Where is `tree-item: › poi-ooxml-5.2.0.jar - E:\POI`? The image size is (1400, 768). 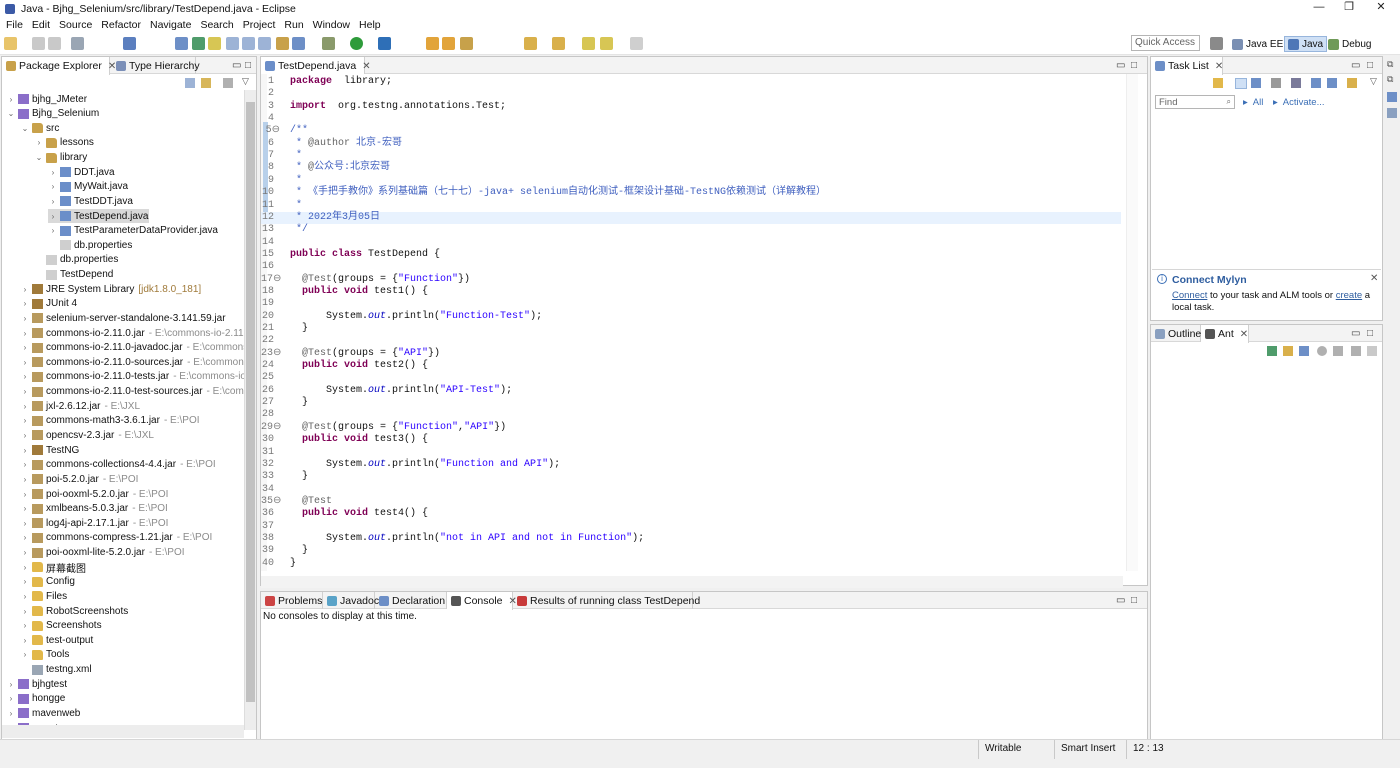 tree-item: › poi-ooxml-5.2.0.jar - E:\POI is located at coordinates (94, 494).